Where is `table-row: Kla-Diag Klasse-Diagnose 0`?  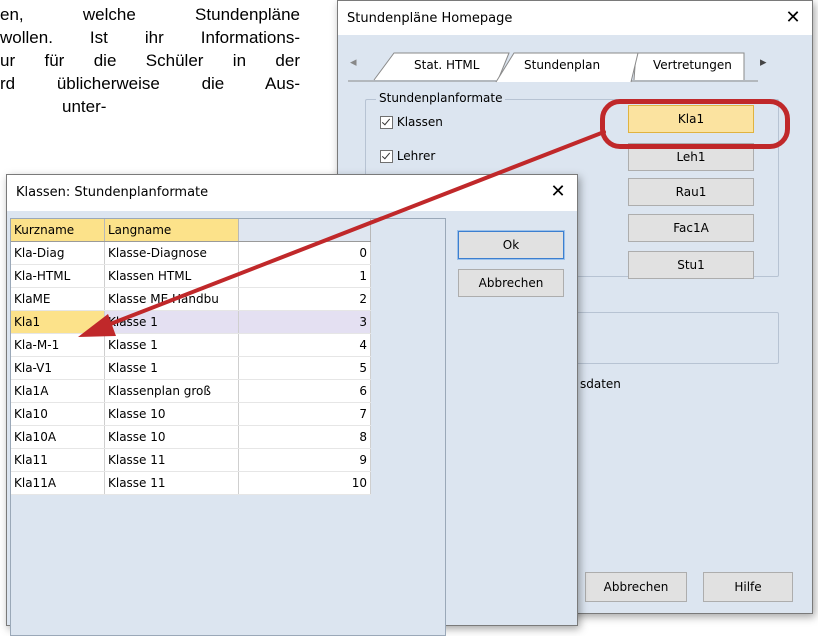
table-row: Kla-Diag Klasse-Diagnose 0 is located at coordinates (191, 253).